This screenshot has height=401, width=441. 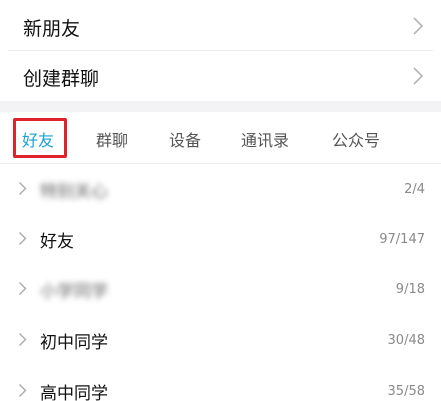 I want to click on group-count: 30/48, so click(x=406, y=340).